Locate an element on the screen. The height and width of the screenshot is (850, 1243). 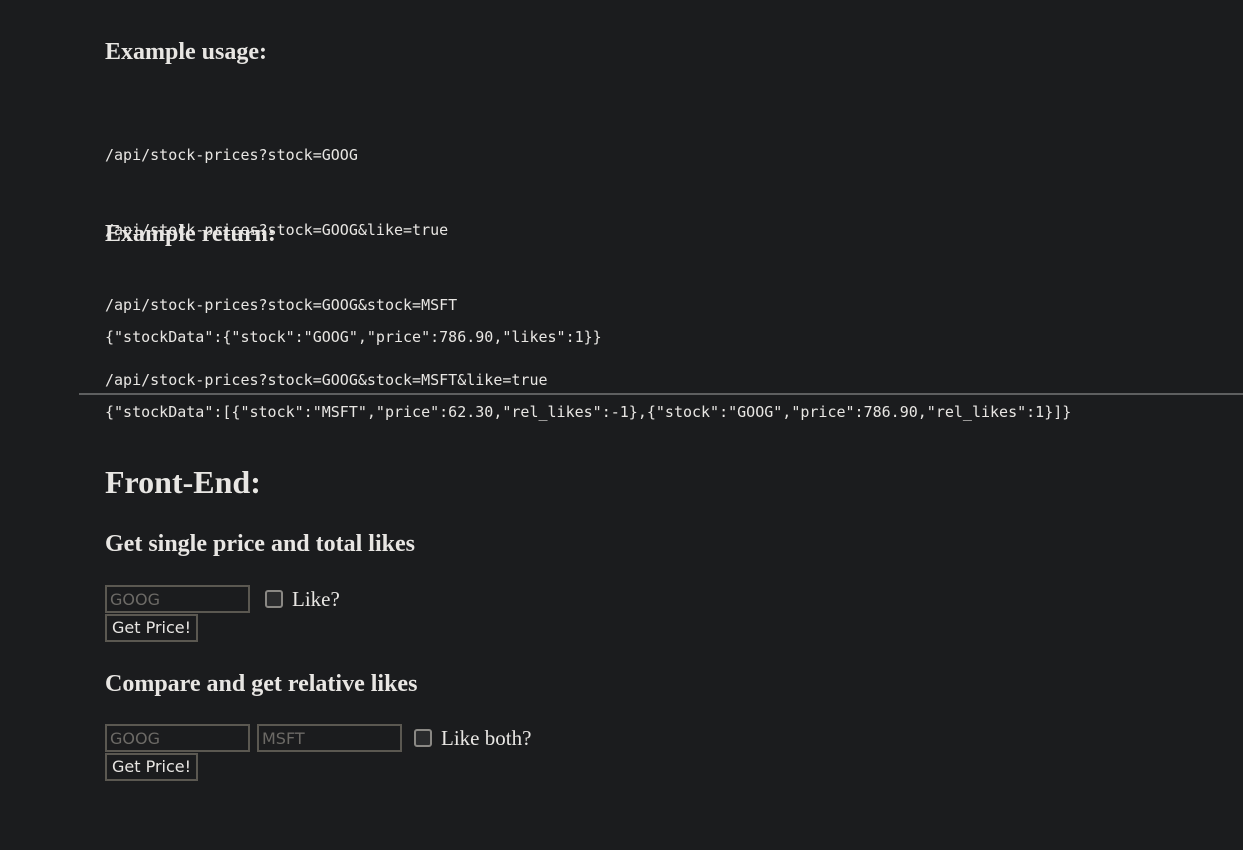
stock2-input is located at coordinates (329, 738).